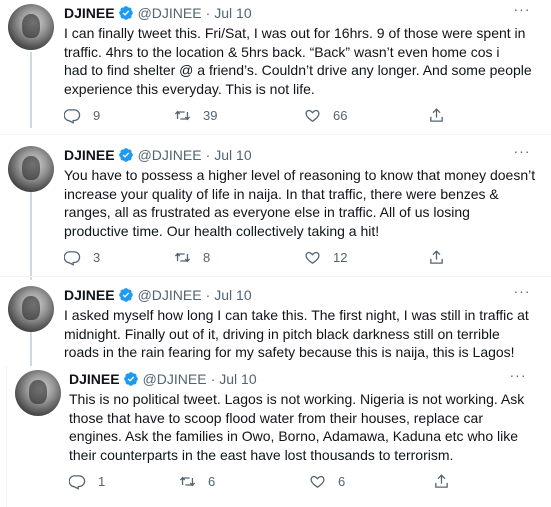 The width and height of the screenshot is (551, 507). I want to click on like-button: 6, so click(327, 481).